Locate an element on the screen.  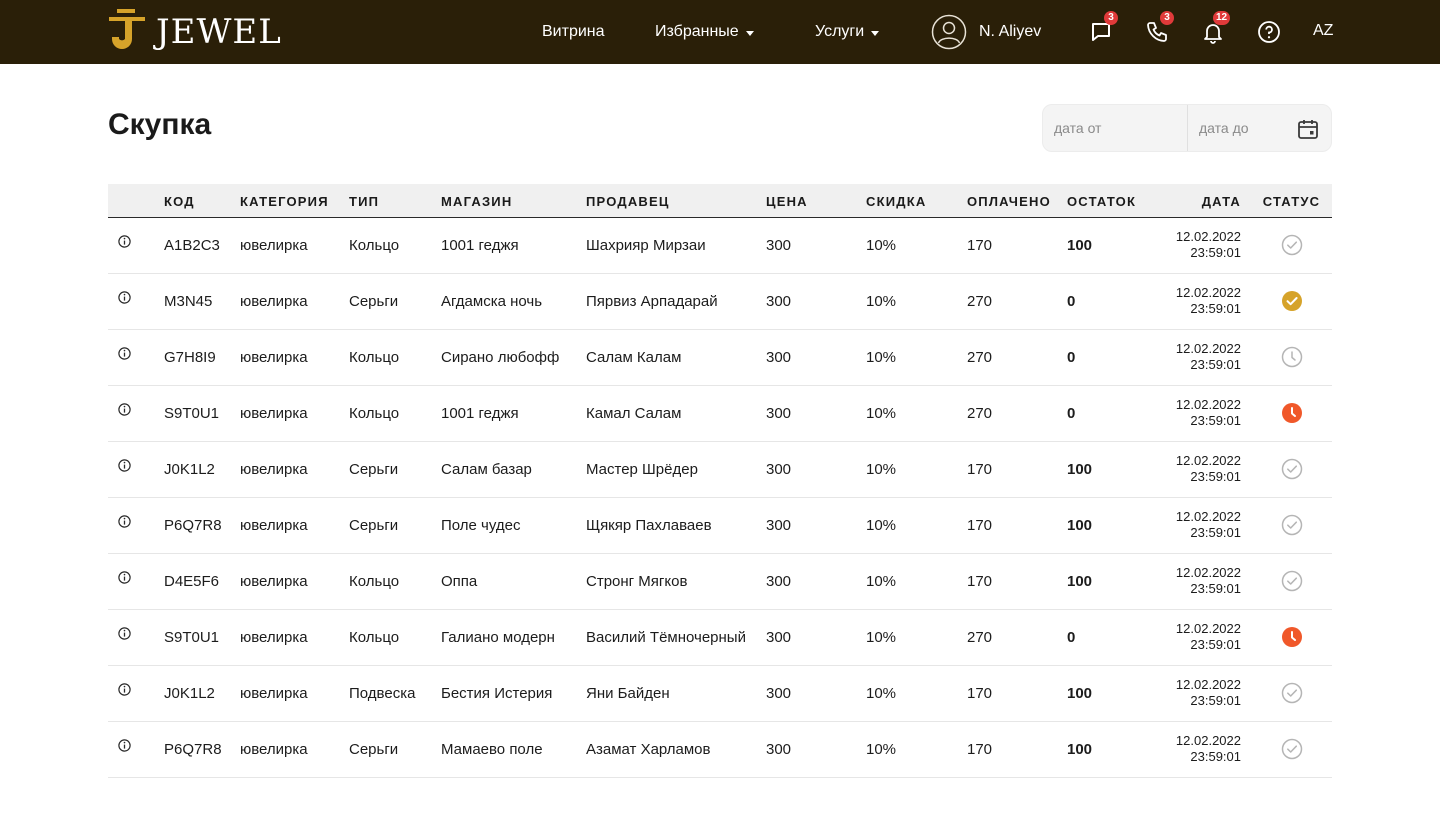
calls-button: 3 is located at coordinates (1158, 28).